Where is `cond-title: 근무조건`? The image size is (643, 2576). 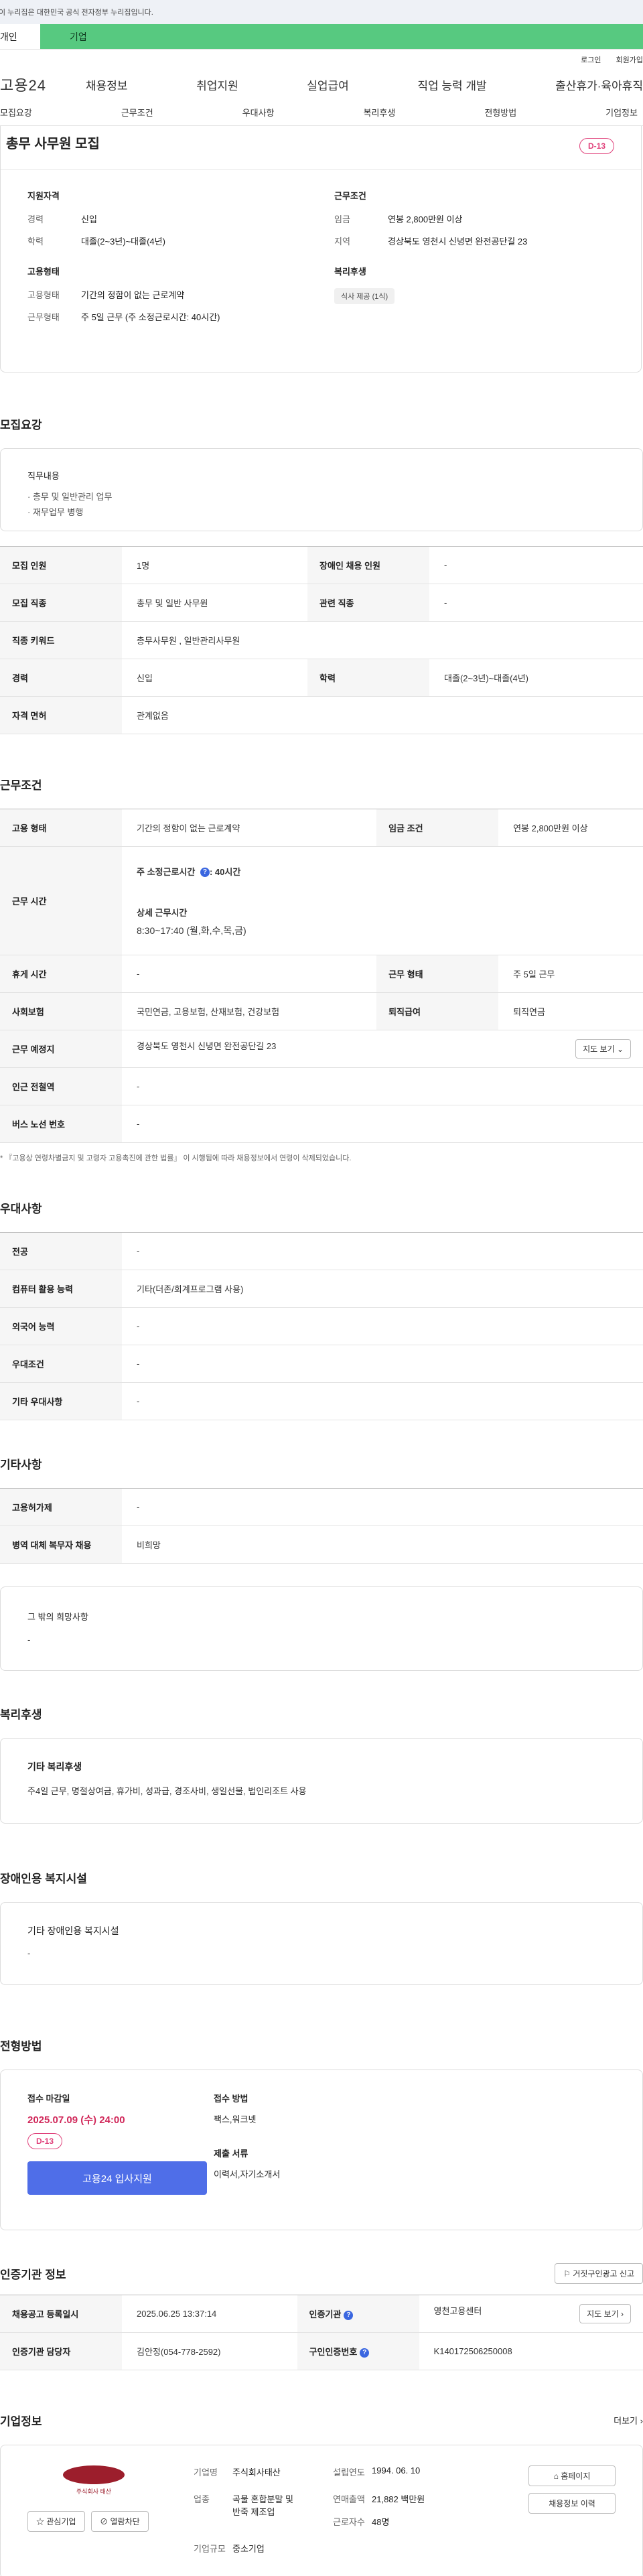
cond-title: 근무조건 is located at coordinates (350, 196).